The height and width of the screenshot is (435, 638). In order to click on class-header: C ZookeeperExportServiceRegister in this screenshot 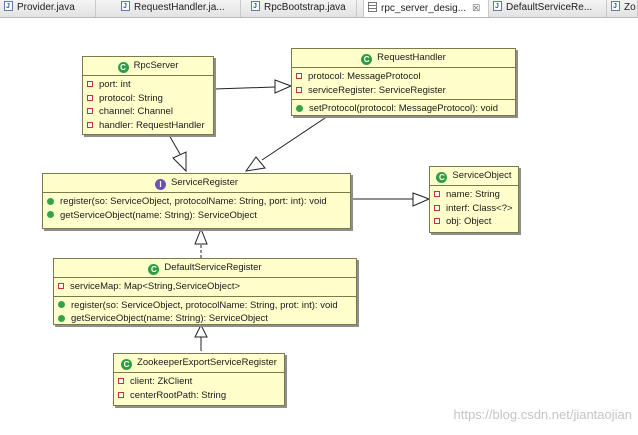, I will do `click(199, 363)`.